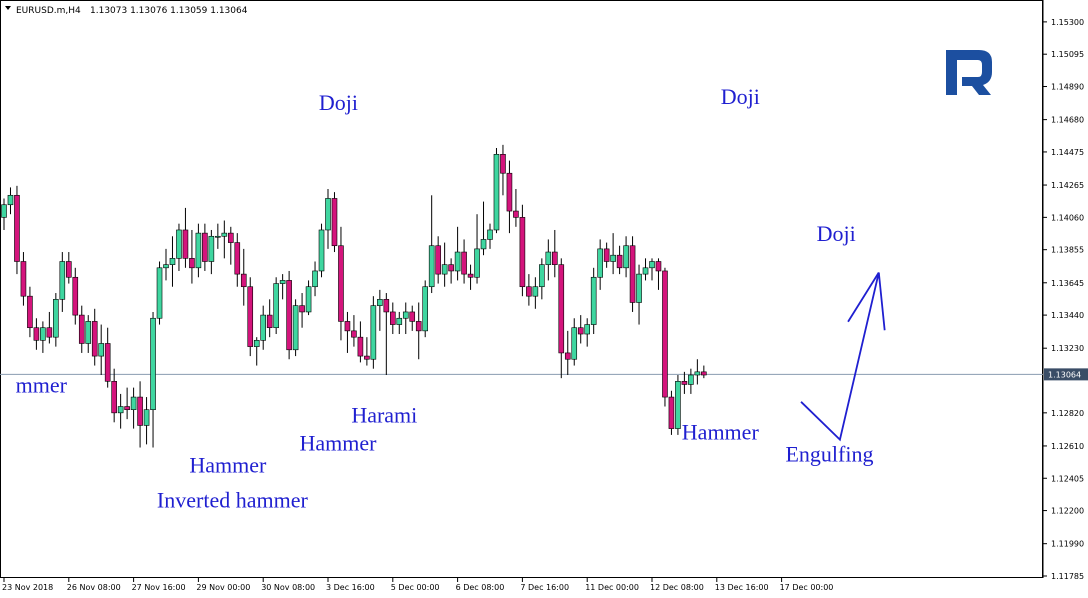 The image size is (1088, 598). I want to click on time-tick-label: 3 Dec 16:00, so click(350, 587).